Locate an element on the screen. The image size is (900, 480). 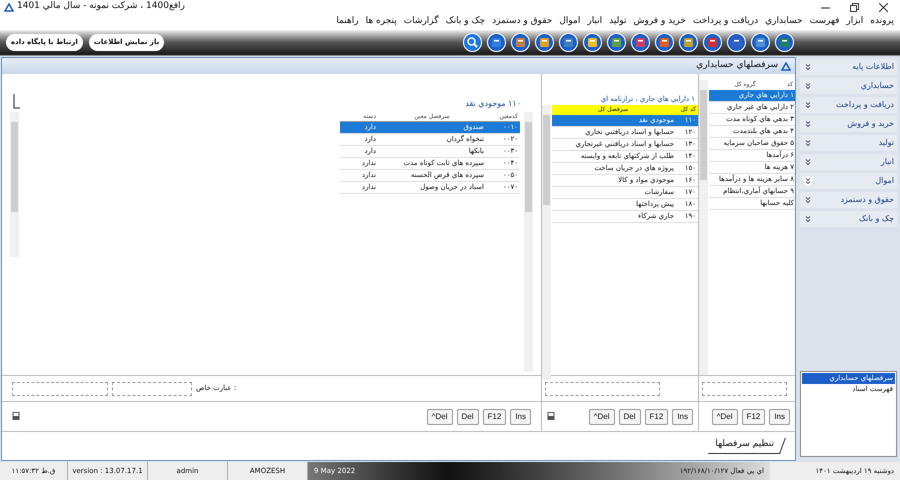
sidebar-section: چک و بانک is located at coordinates (848, 219).